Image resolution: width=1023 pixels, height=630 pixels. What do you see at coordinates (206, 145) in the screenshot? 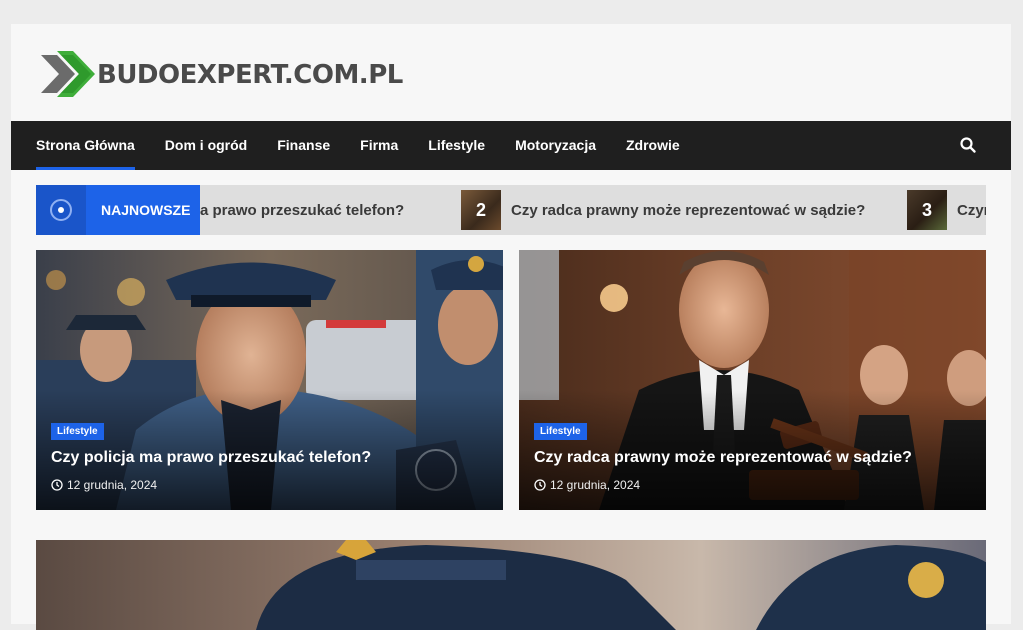
I see `nav-item-dom-i-ogrod: Dom i ogród` at bounding box center [206, 145].